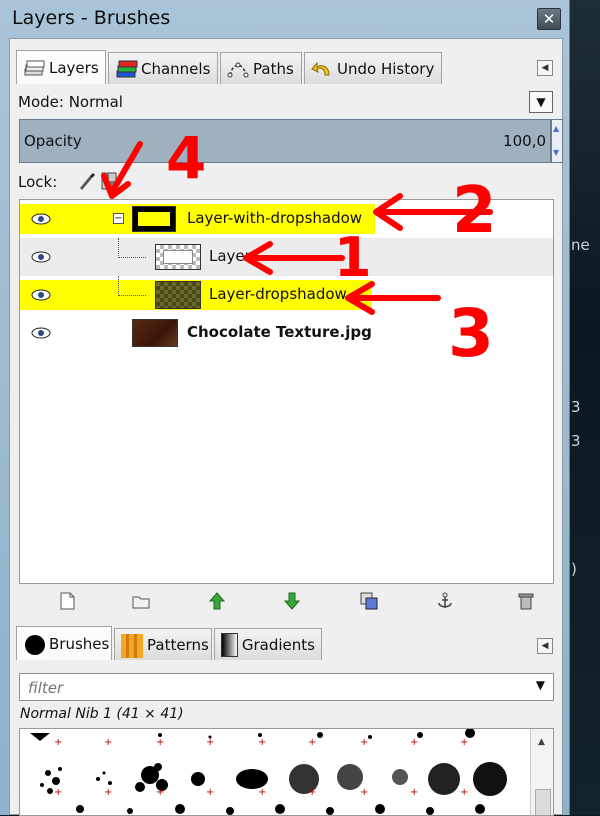  Describe the element at coordinates (285, 19) in the screenshot. I see `title-bar: Layers - Brushes ✕` at that location.